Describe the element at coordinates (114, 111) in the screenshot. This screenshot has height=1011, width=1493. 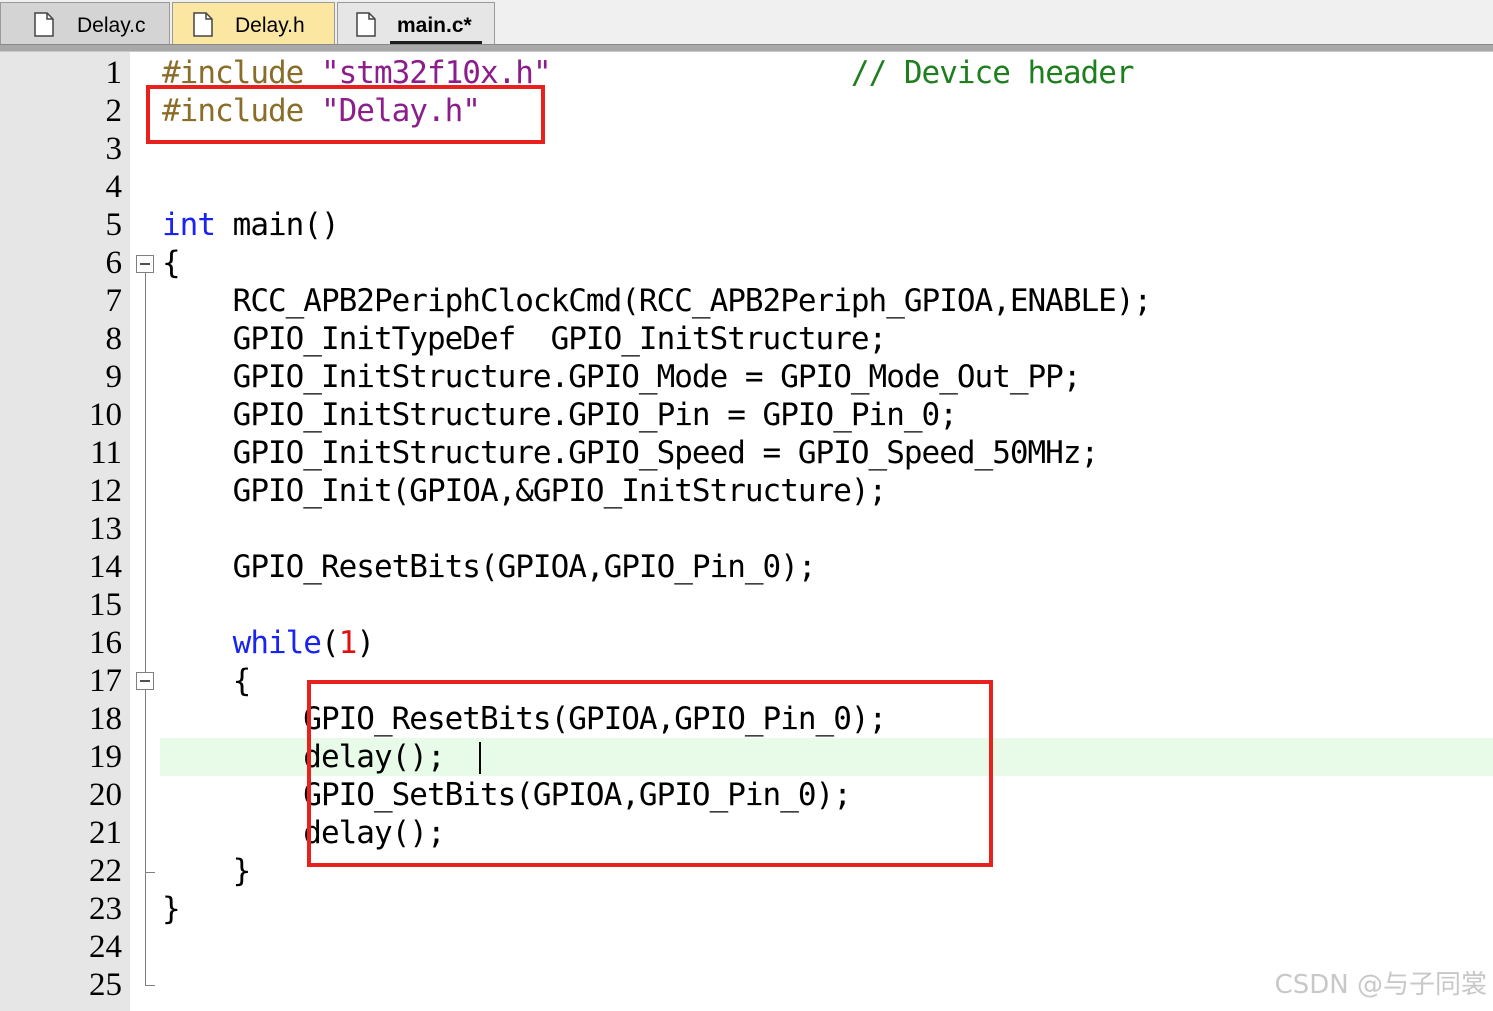
I see `line-number: 2` at that location.